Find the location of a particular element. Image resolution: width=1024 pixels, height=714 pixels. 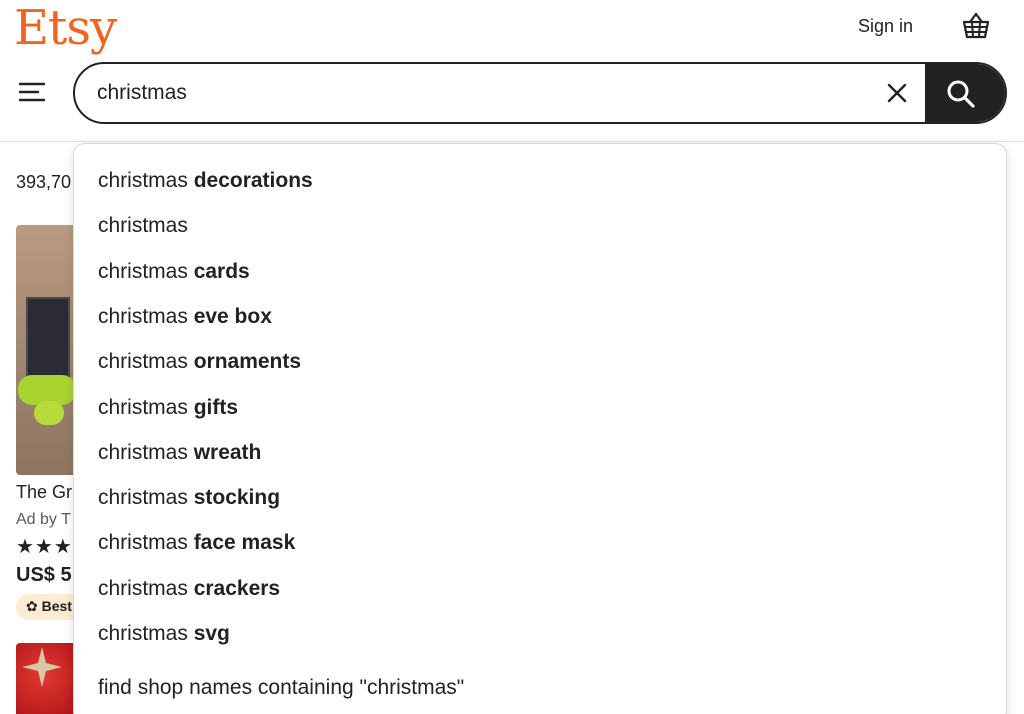

suggestion-completion-text: crackers is located at coordinates (237, 588).